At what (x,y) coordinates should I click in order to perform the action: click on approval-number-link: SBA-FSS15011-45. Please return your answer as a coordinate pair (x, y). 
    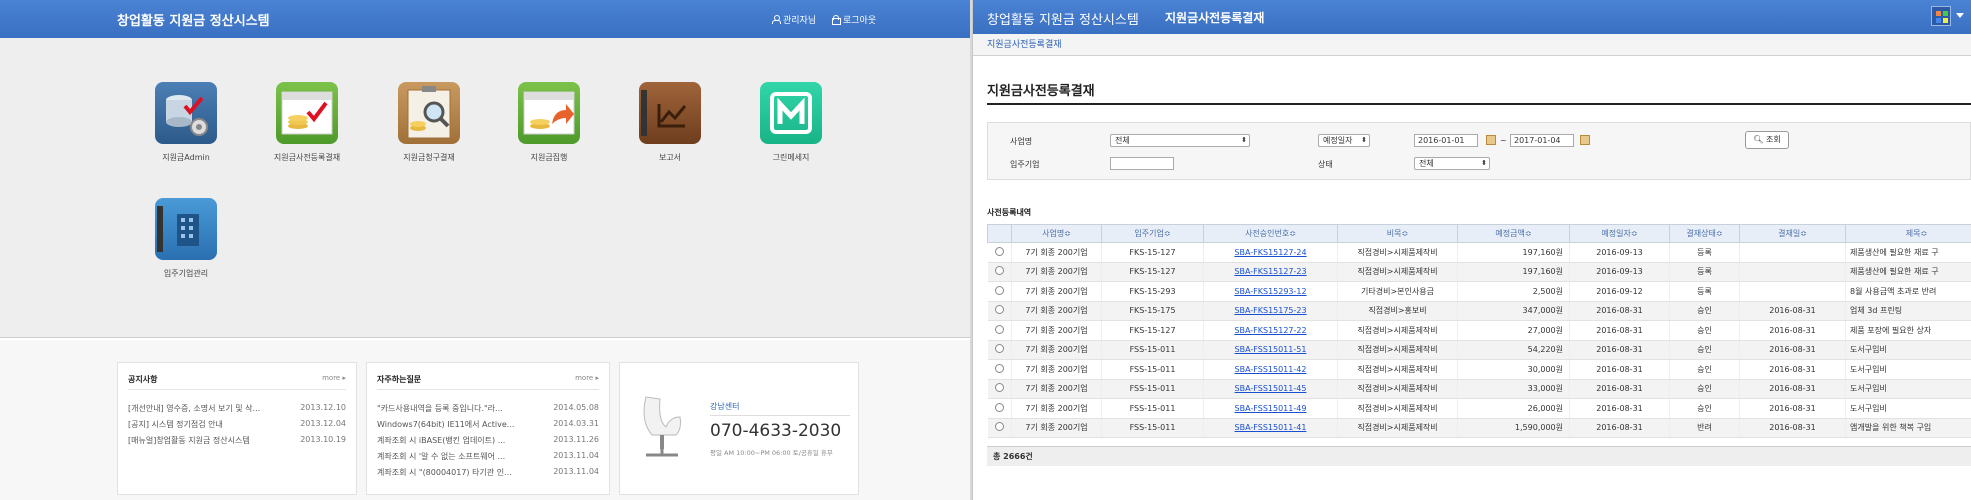
    Looking at the image, I should click on (1271, 388).